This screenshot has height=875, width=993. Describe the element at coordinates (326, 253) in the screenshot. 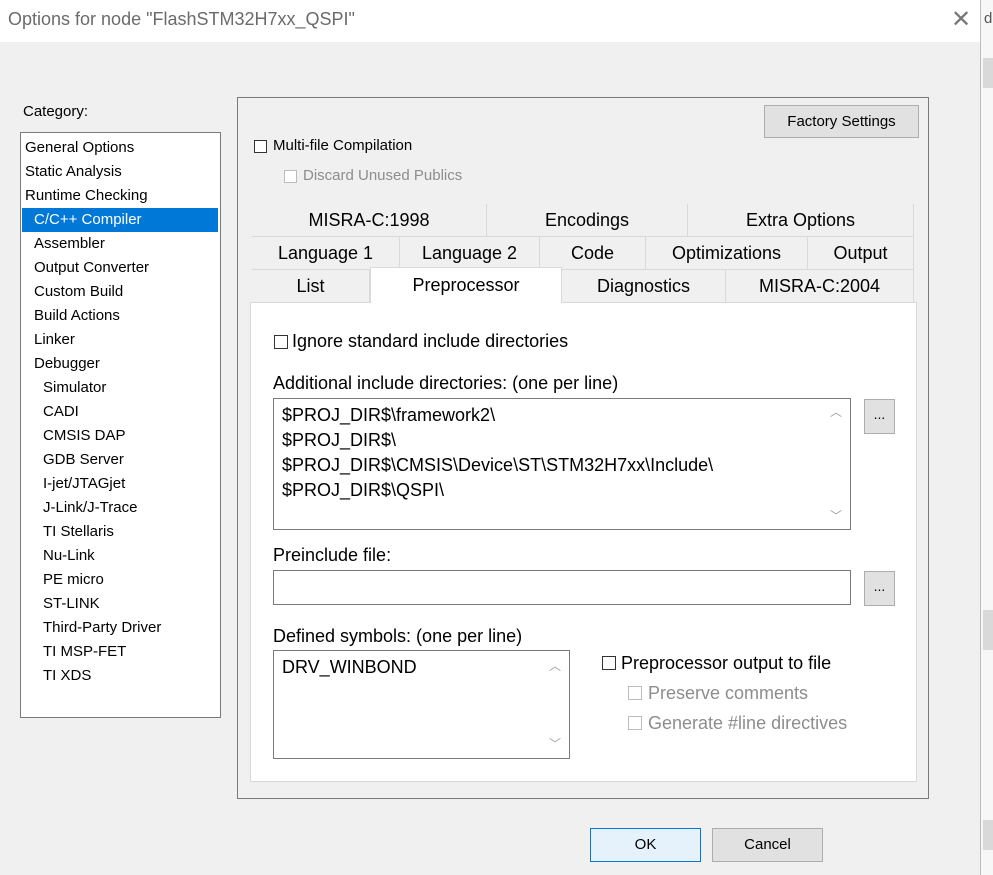

I see `tab-language-1: Language 1` at that location.